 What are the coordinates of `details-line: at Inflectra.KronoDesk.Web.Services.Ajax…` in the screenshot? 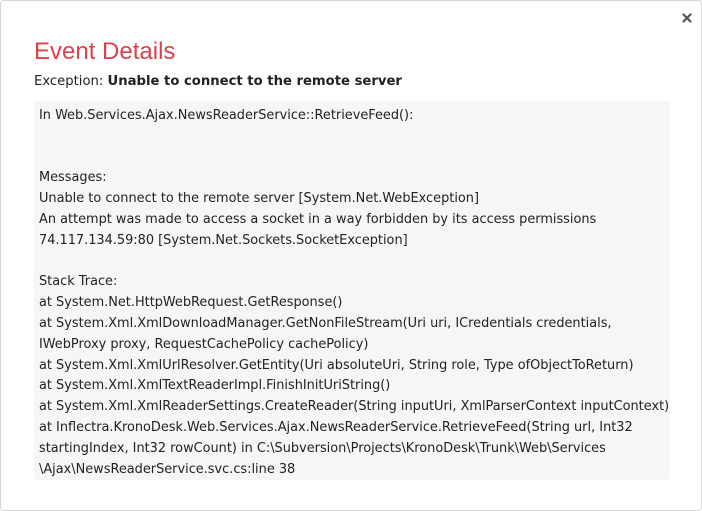 It's located at (336, 427).